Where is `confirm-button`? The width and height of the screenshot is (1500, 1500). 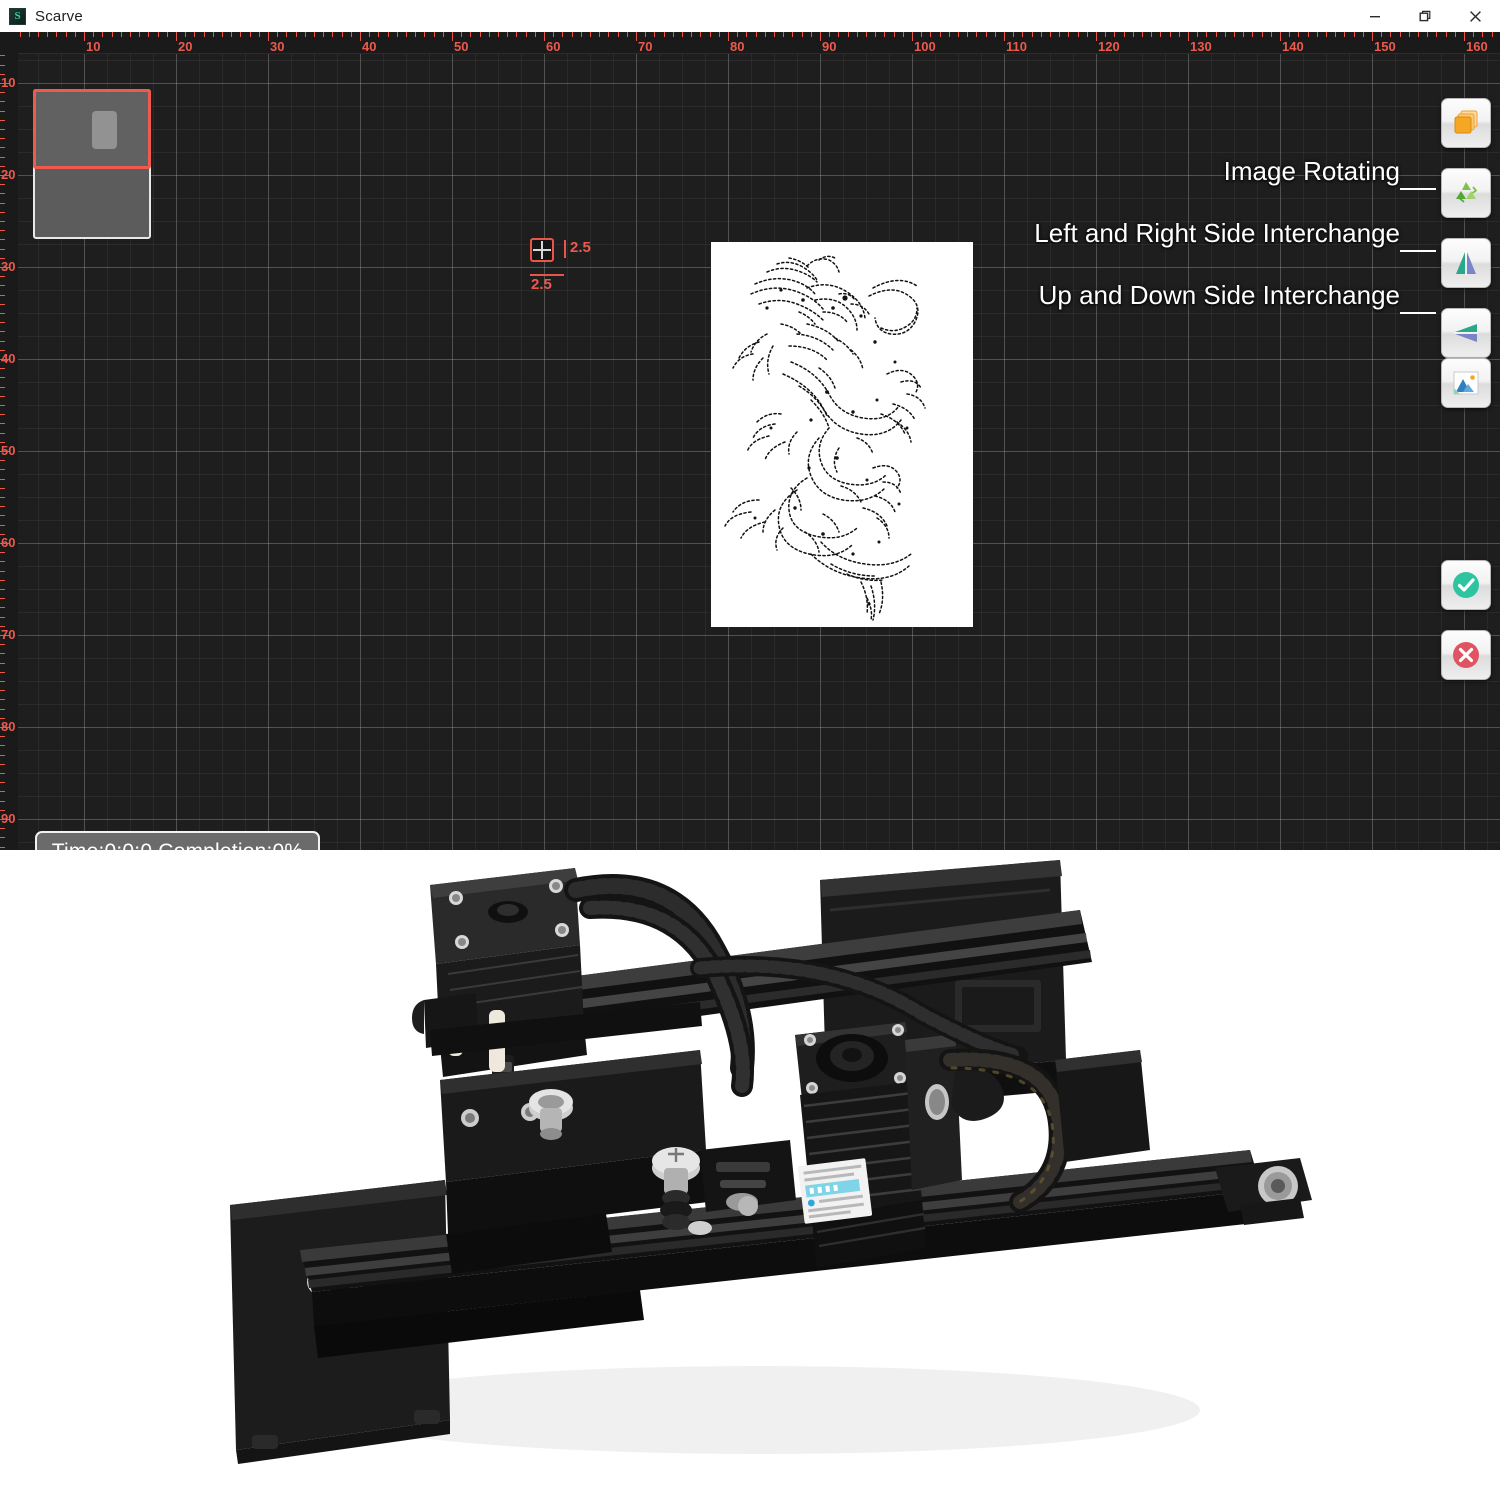
confirm-button is located at coordinates (1466, 585).